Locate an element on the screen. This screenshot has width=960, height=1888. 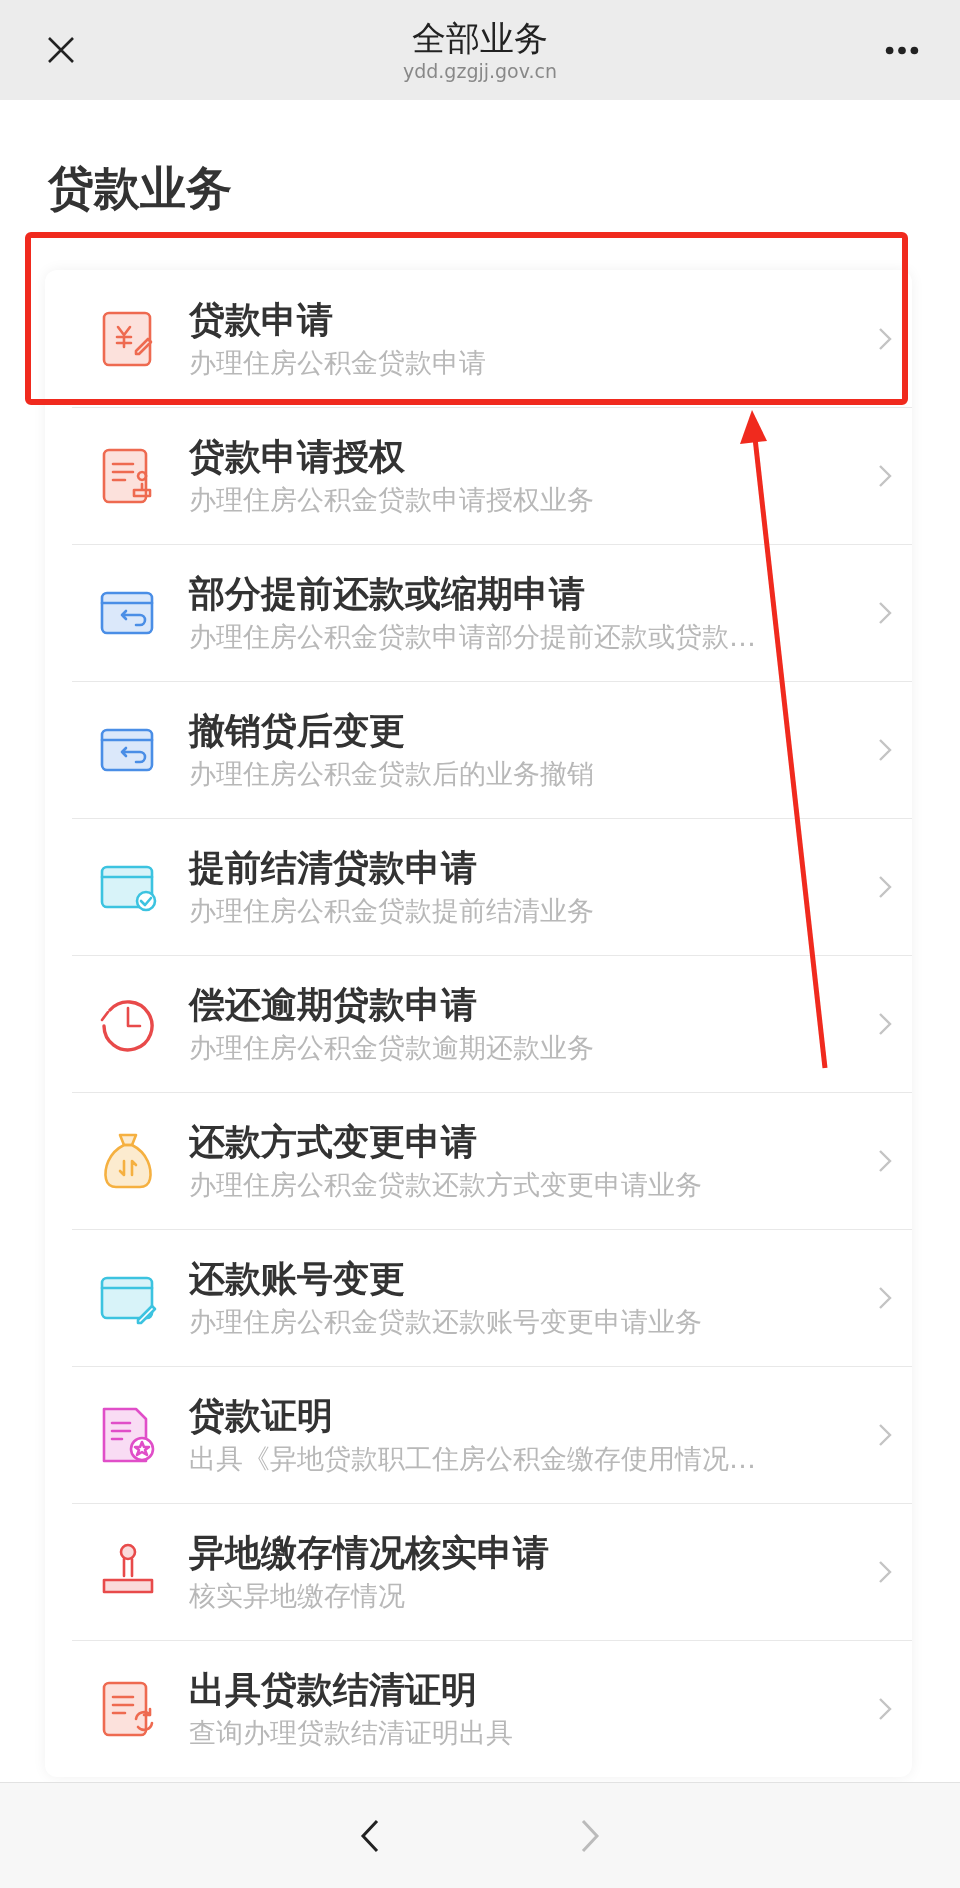
service-item: 还款方式变更申请 办理住房公积金贷款还款方式变更申请业务 is located at coordinates (492, 1160).